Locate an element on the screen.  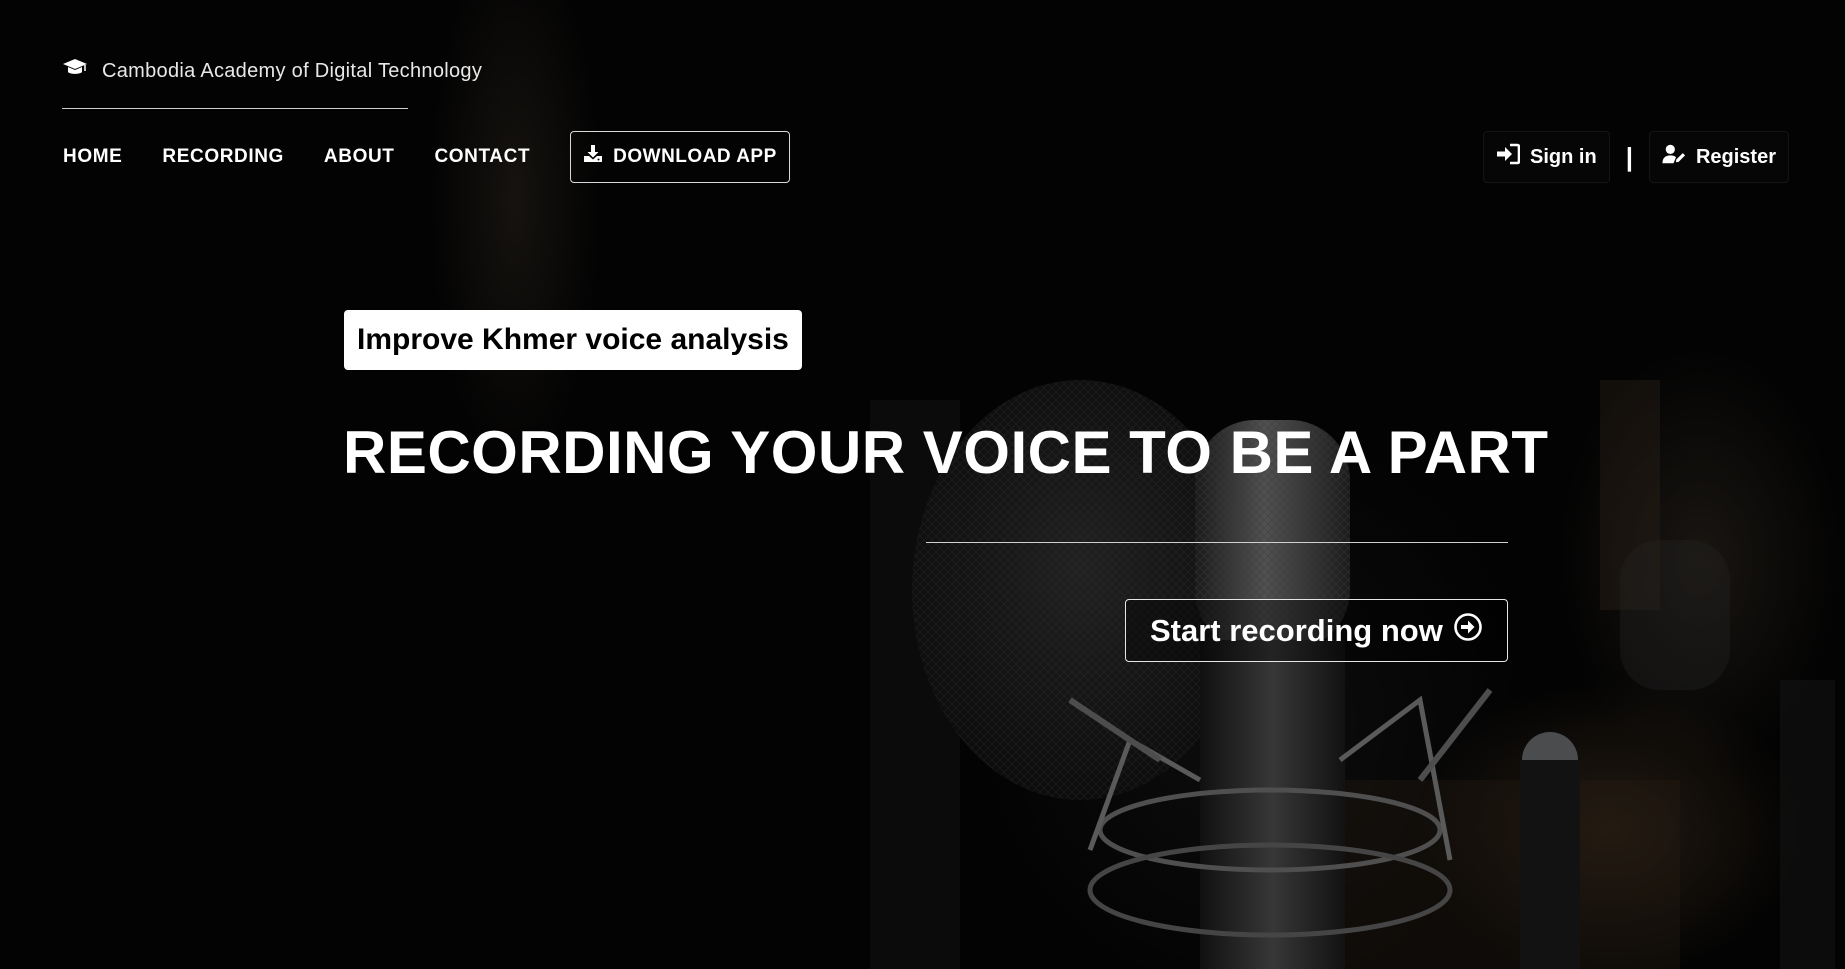
register-button: Register is located at coordinates (1718, 157).